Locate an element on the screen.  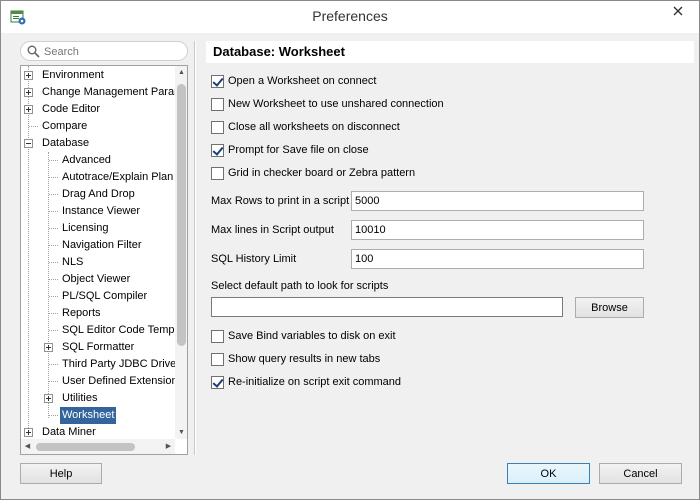
option-reinitialize: Re-initialize on script exit command is located at coordinates (306, 382).